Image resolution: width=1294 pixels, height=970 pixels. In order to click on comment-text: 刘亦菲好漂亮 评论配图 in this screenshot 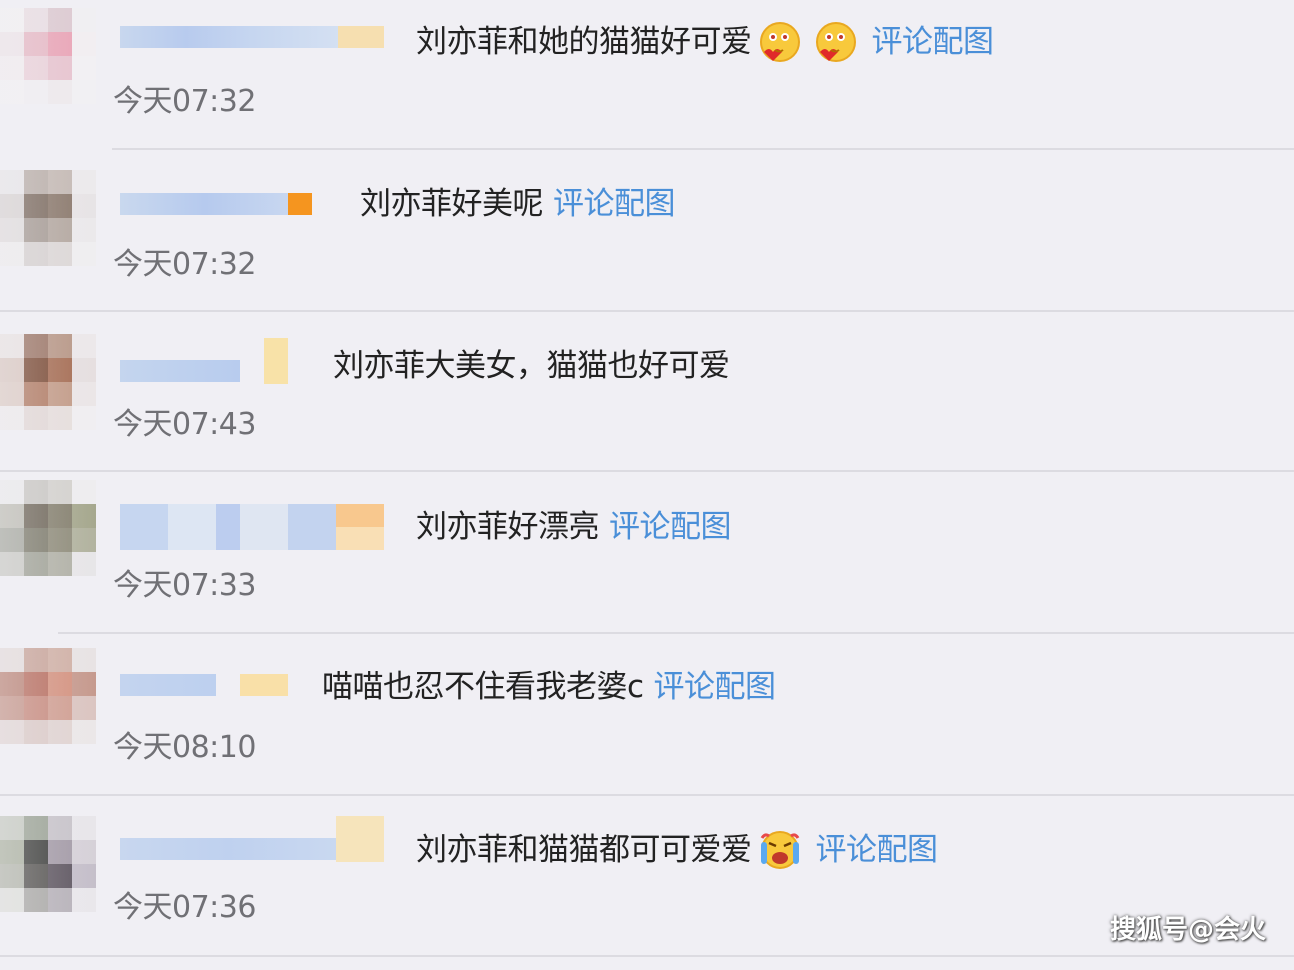, I will do `click(574, 527)`.